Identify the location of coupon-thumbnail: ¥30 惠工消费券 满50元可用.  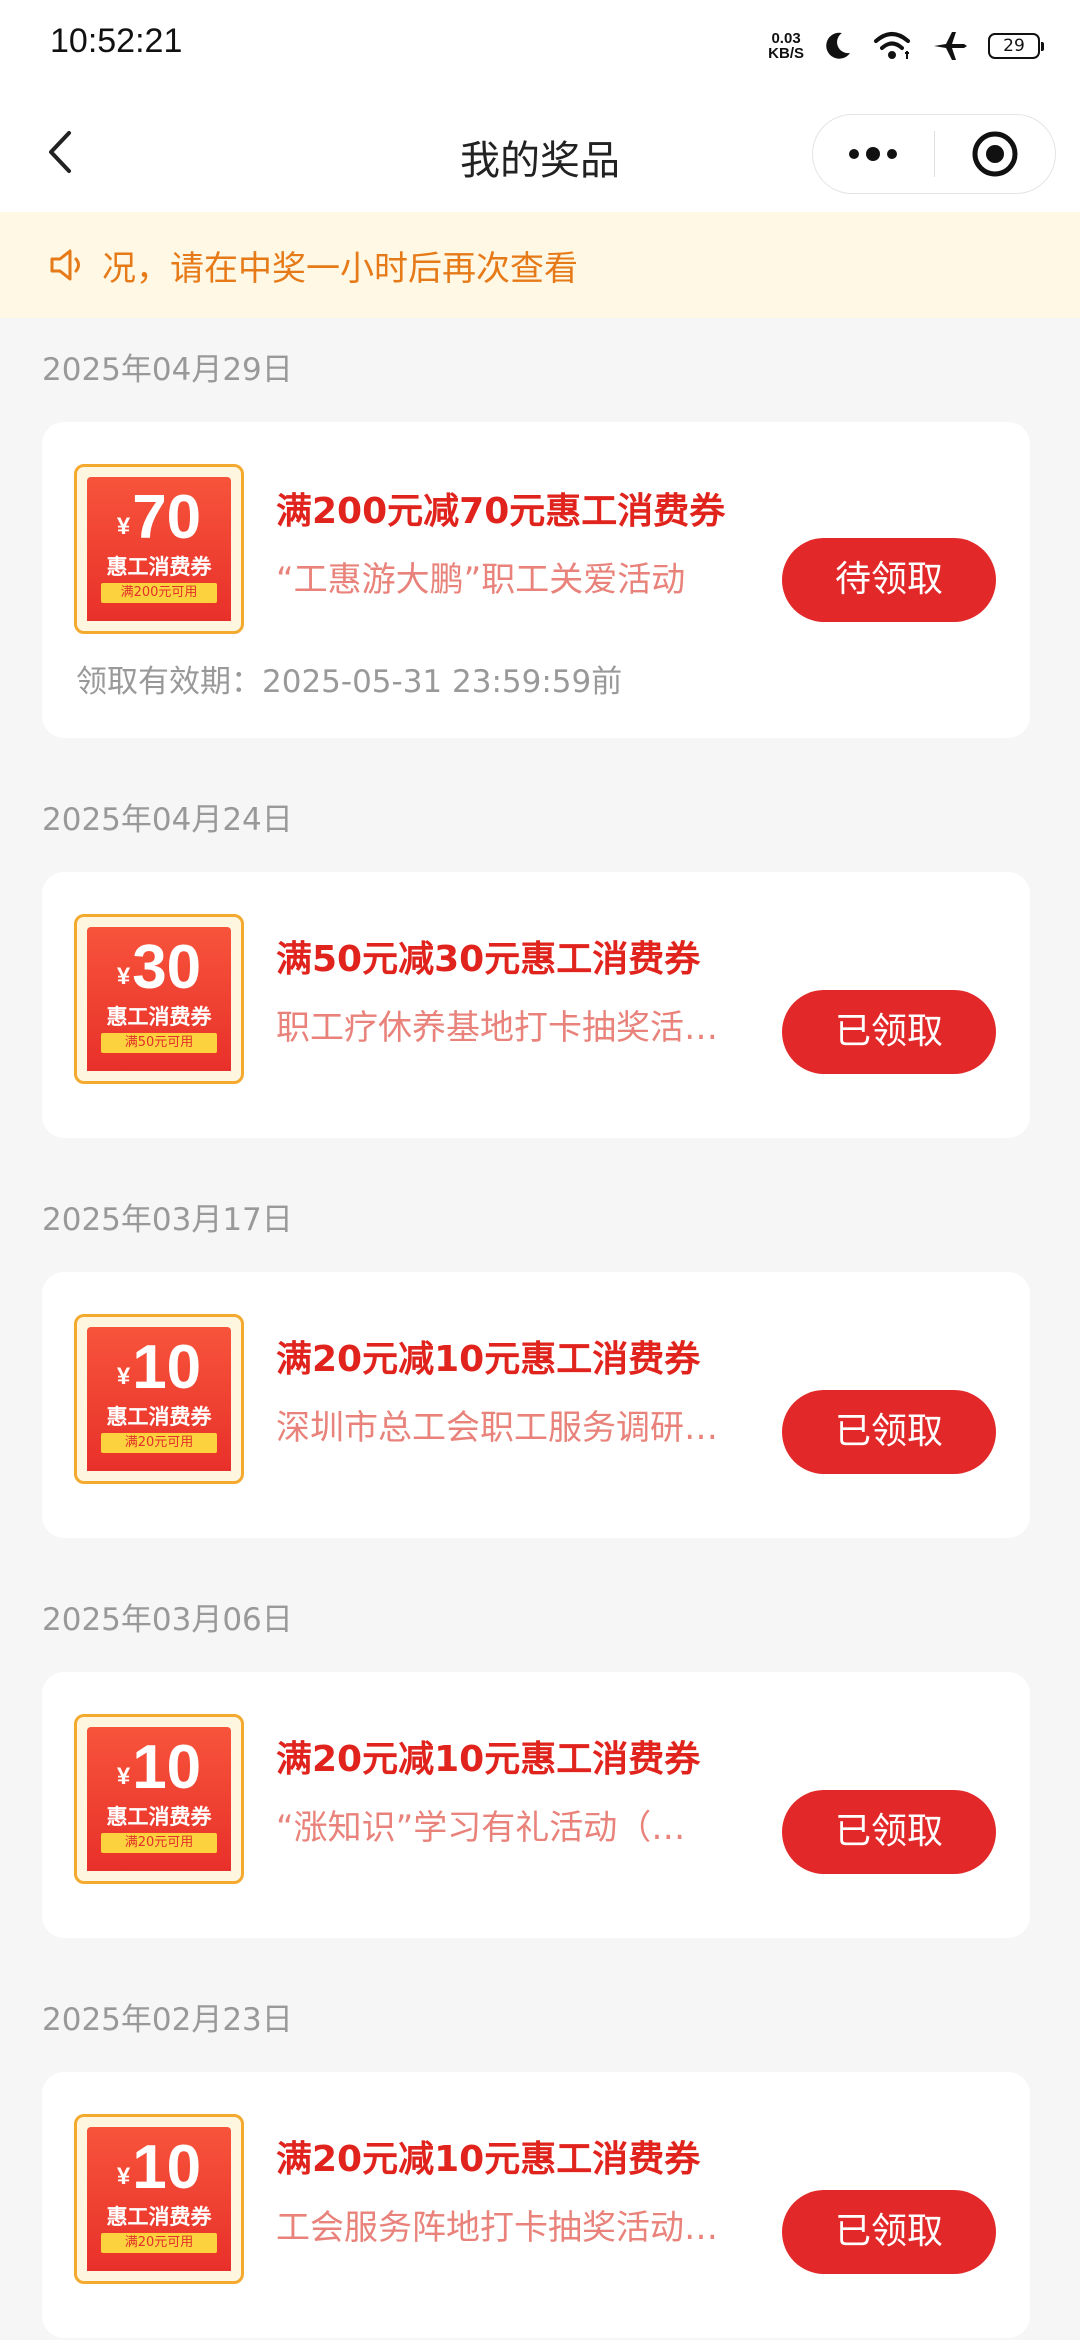
(159, 999).